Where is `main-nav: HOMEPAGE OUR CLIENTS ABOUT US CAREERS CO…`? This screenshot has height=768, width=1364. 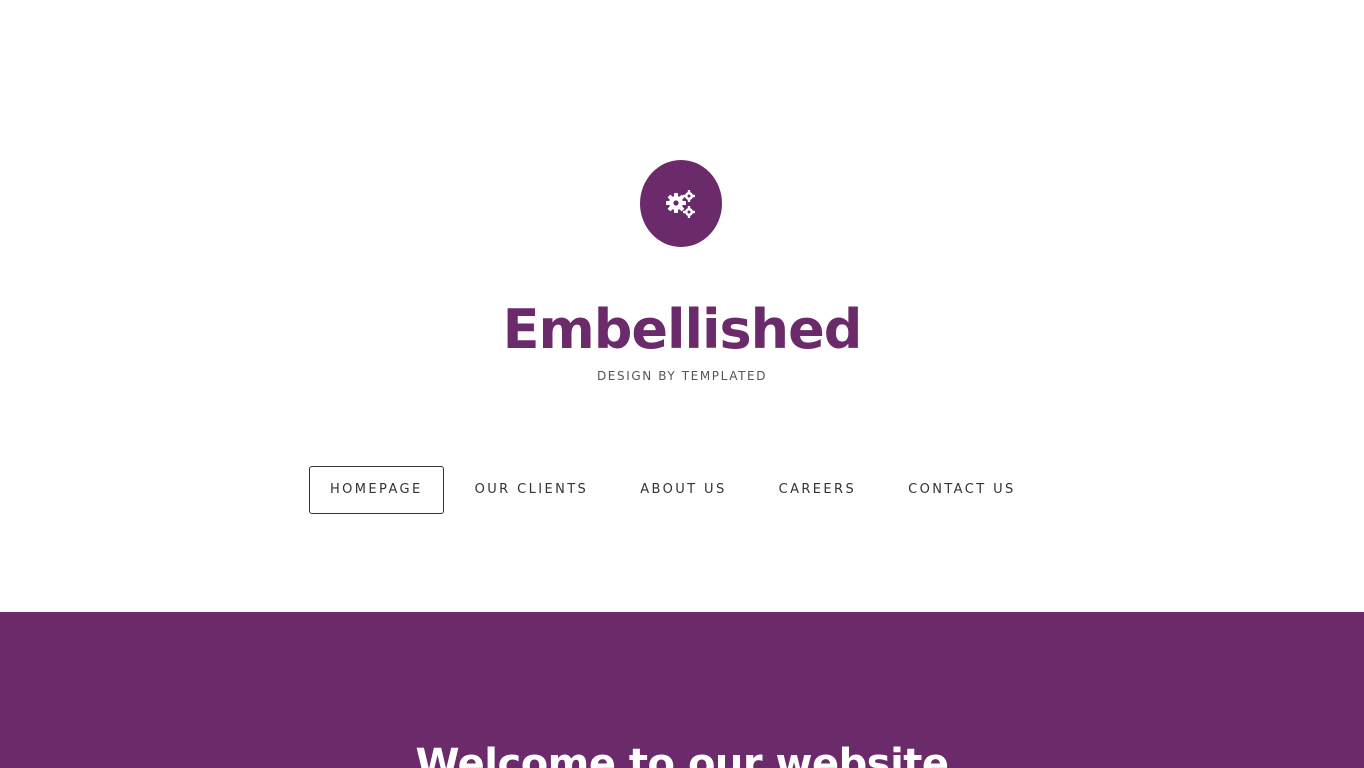
main-nav: HOMEPAGE OUR CLIENTS ABOUT US CAREERS CO… is located at coordinates (678, 490).